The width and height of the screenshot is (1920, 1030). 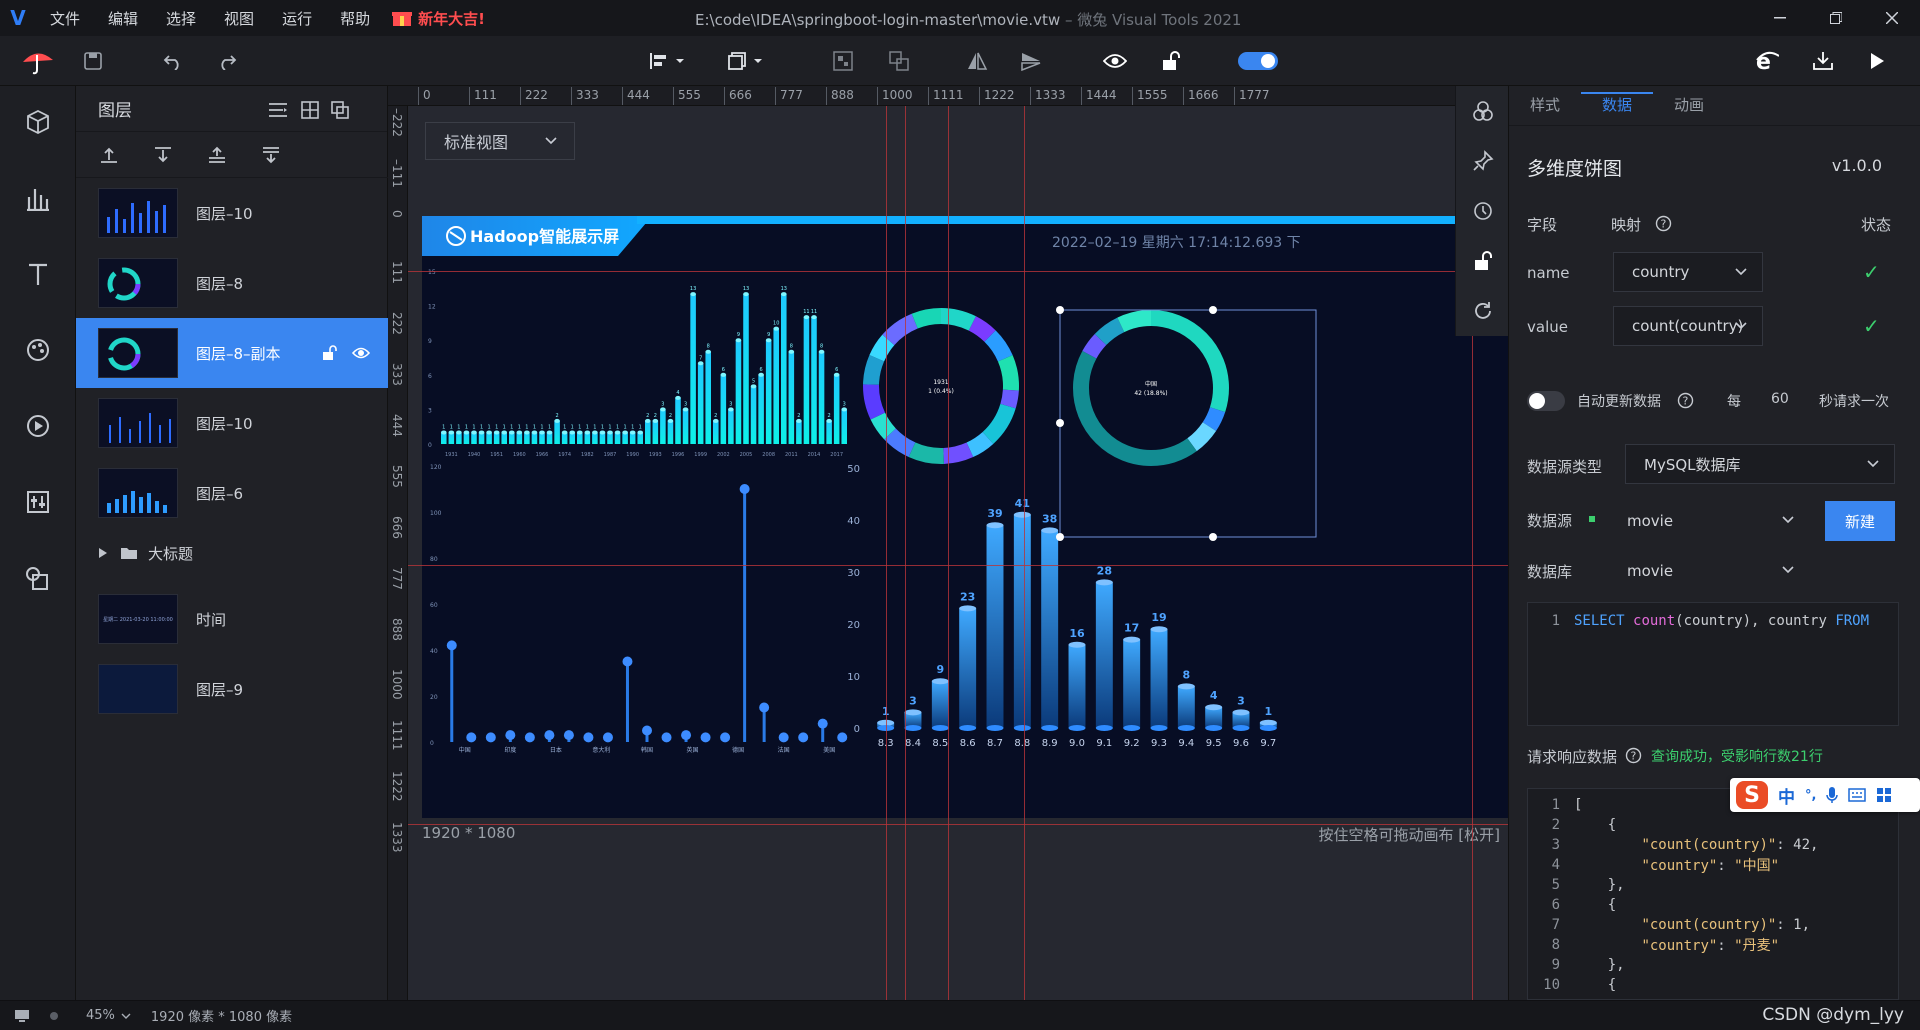 What do you see at coordinates (217, 155) in the screenshot?
I see `bring-to-front-icon` at bounding box center [217, 155].